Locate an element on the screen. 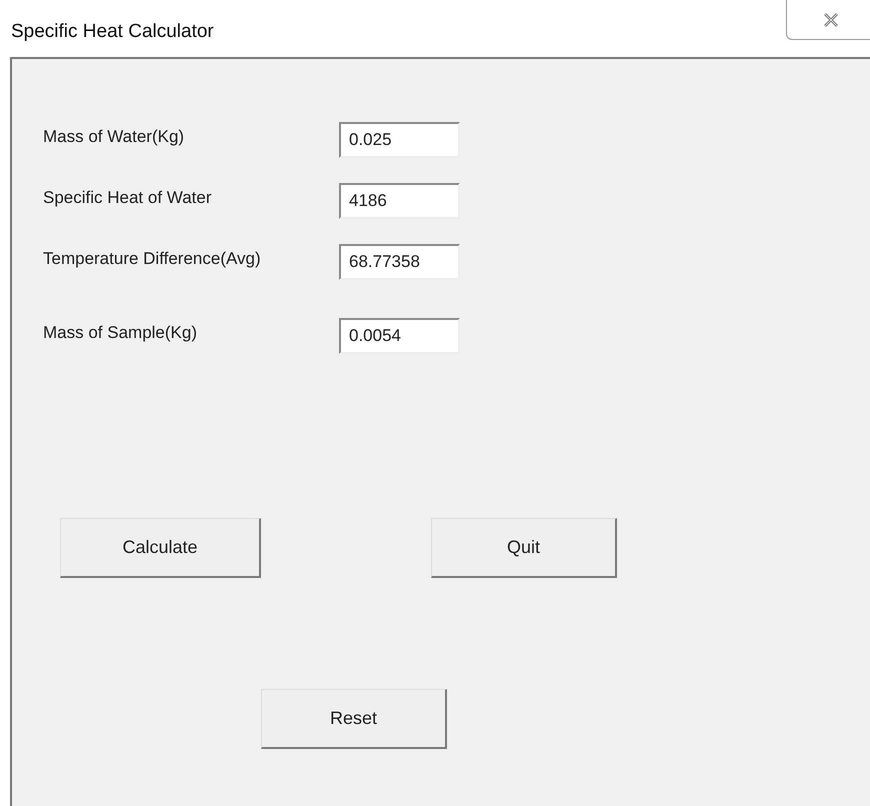  input-field: 0.0054 is located at coordinates (399, 336).